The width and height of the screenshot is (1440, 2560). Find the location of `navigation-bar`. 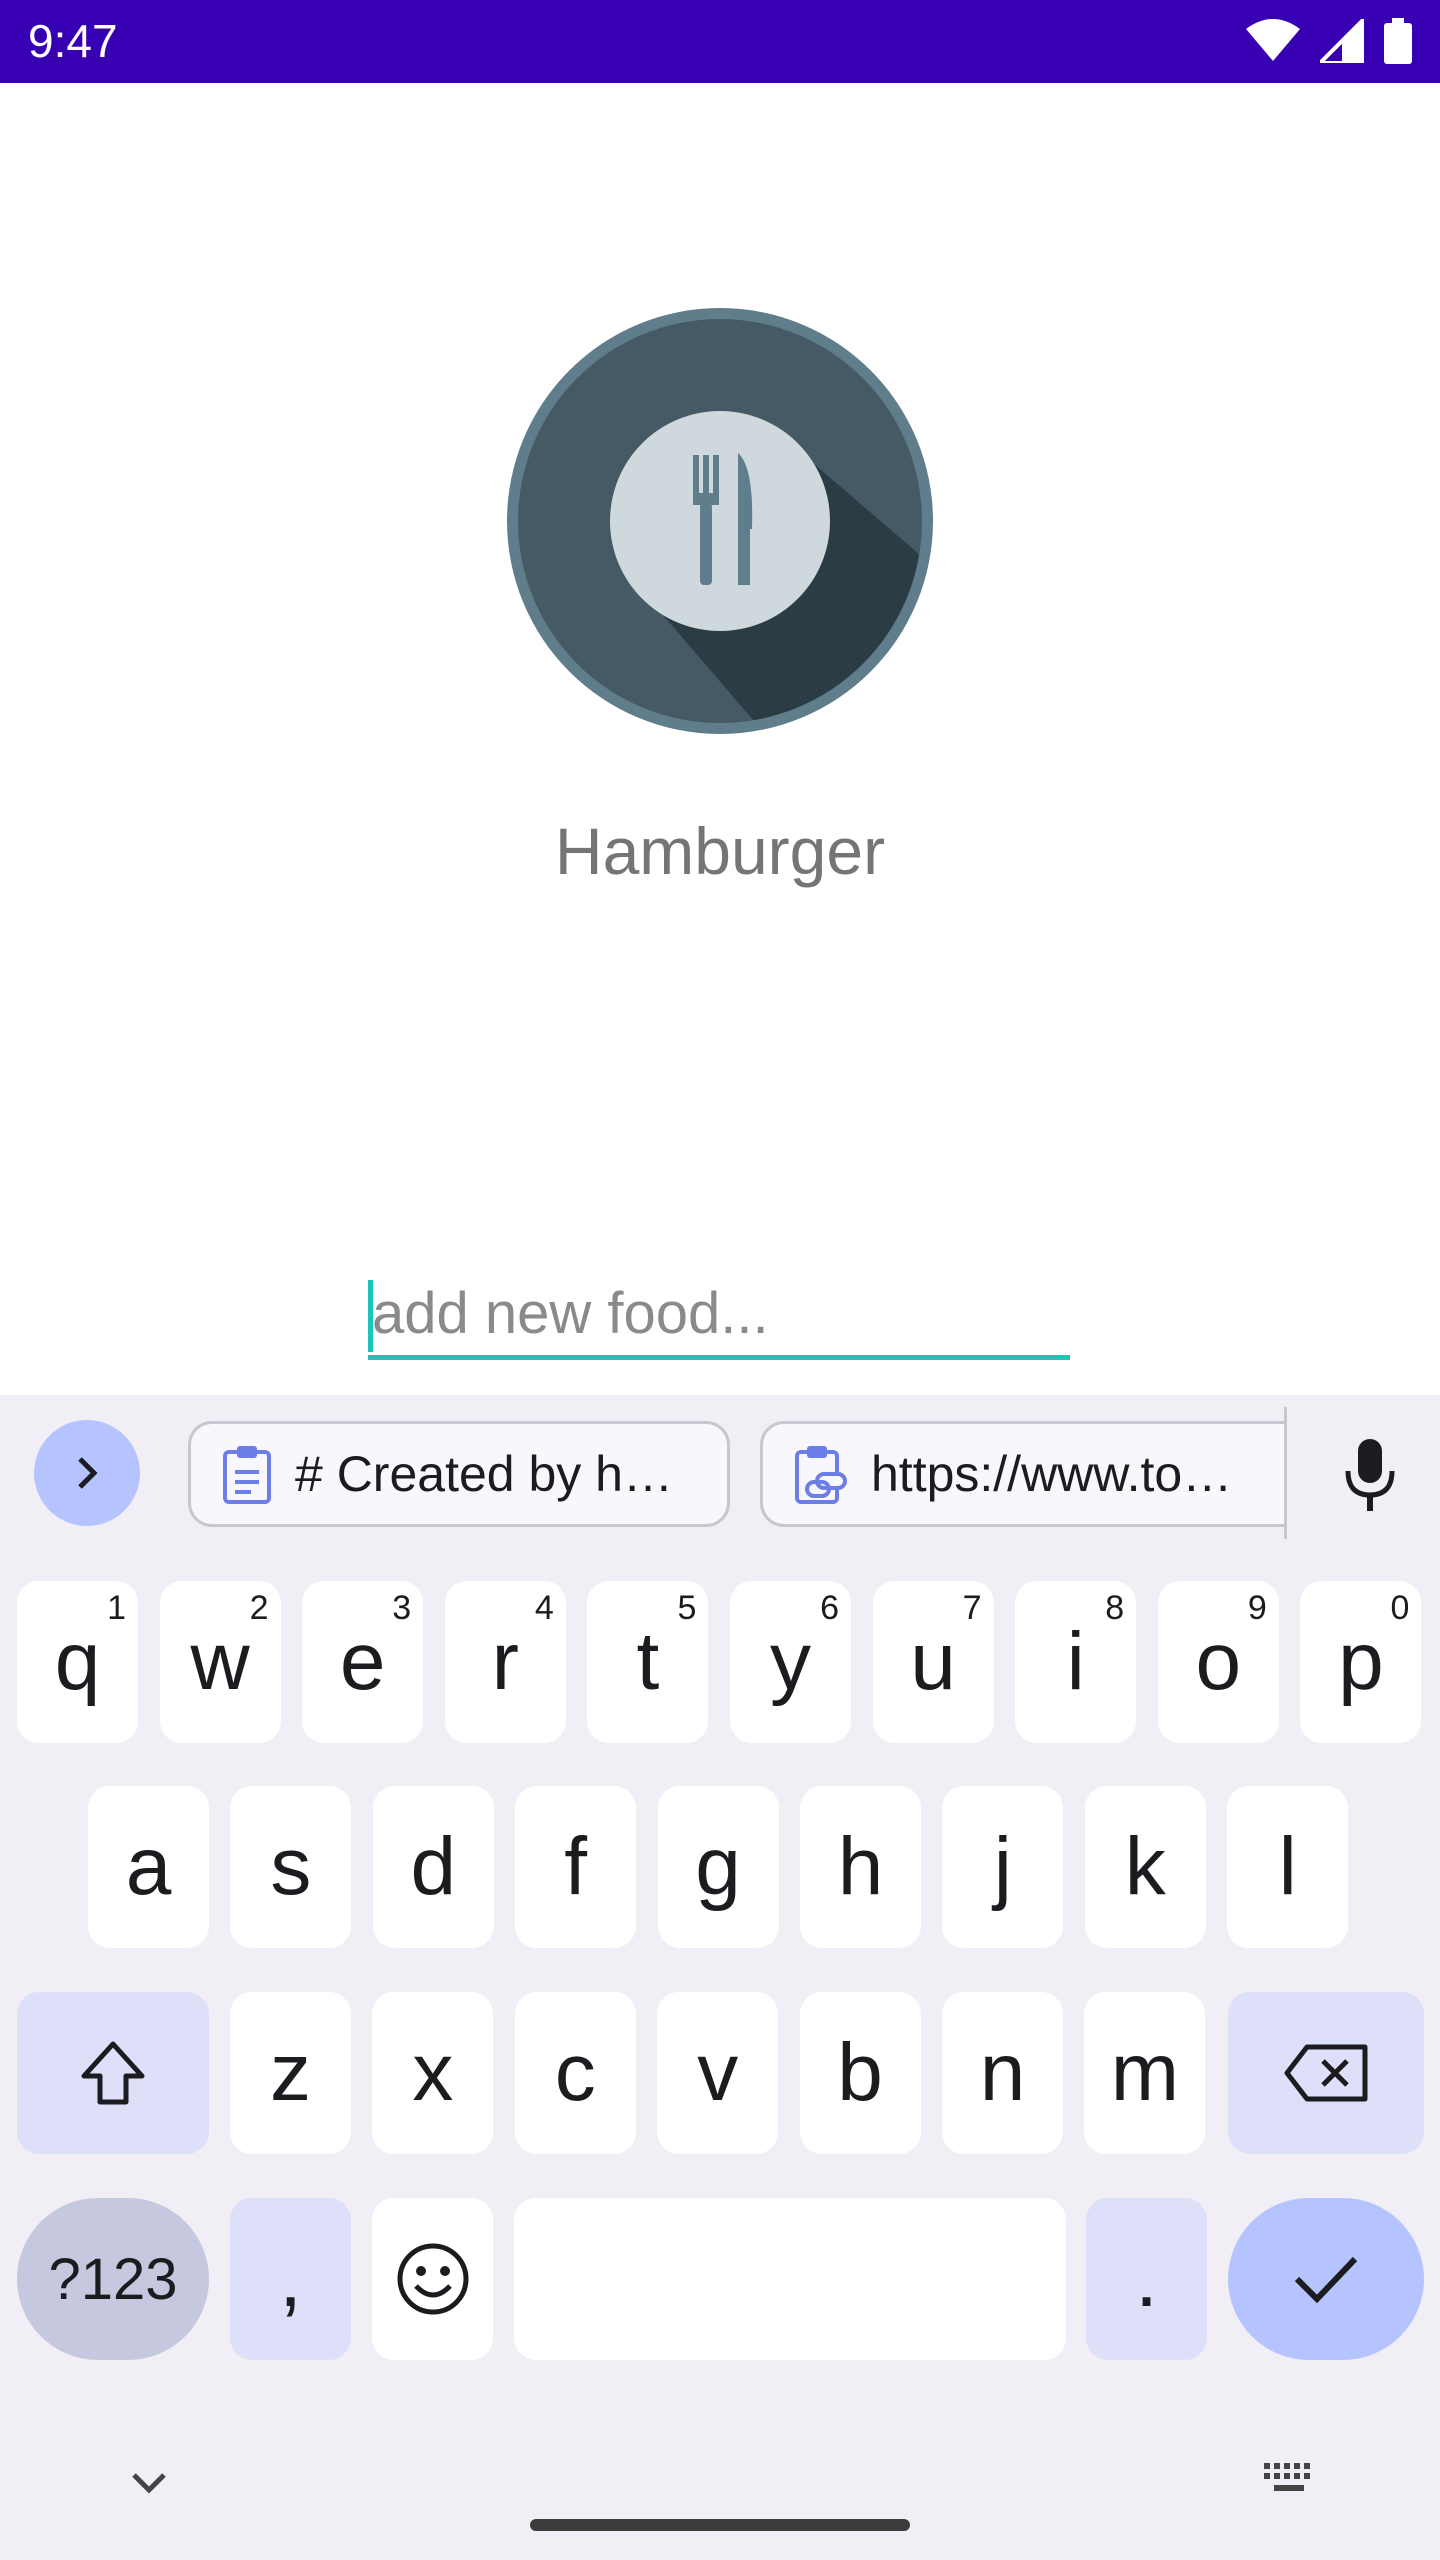

navigation-bar is located at coordinates (720, 2487).